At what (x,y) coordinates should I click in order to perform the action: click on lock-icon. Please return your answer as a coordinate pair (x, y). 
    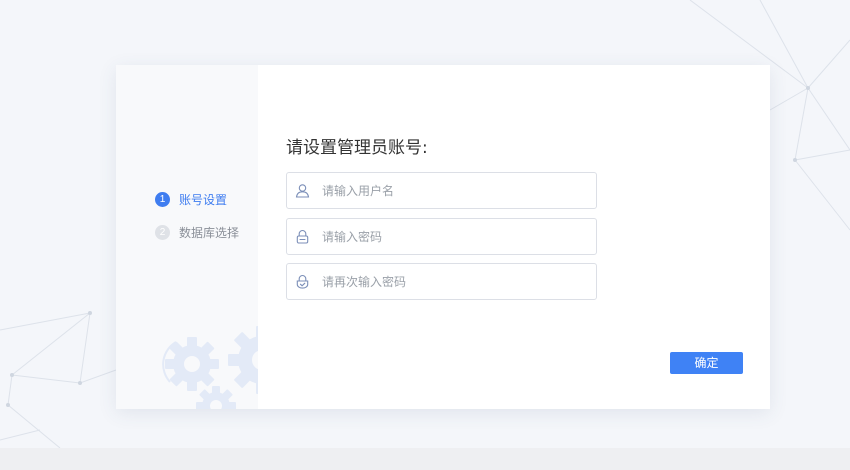
    Looking at the image, I should click on (302, 236).